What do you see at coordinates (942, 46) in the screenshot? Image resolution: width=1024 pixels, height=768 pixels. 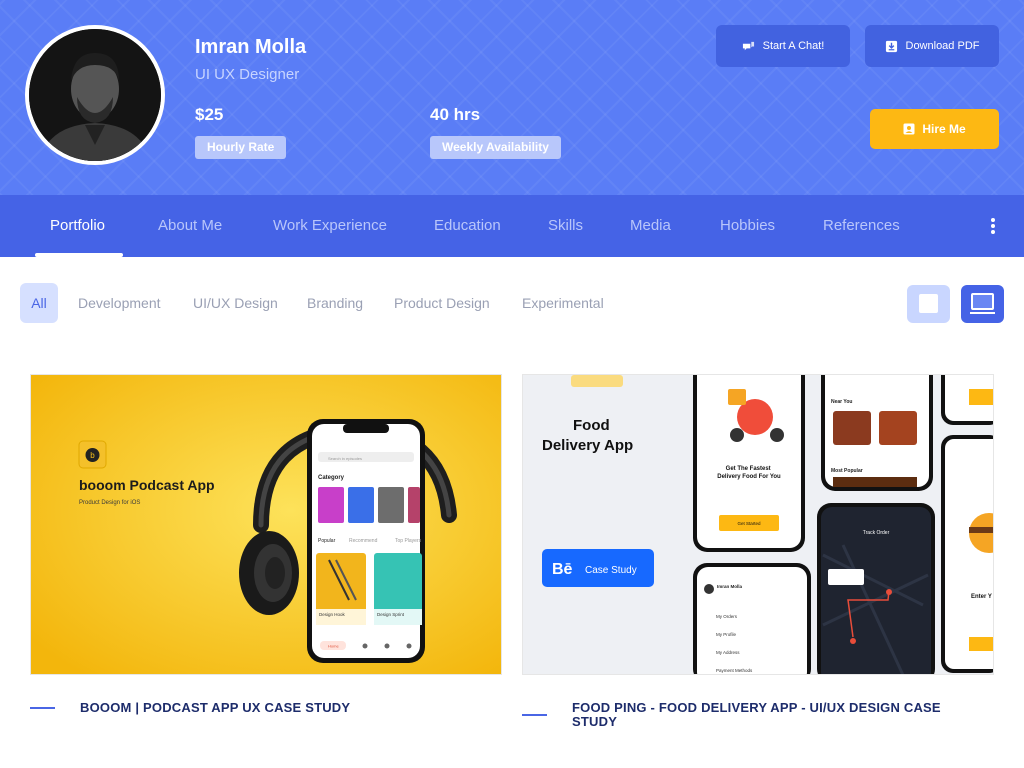 I see `download-pdf-label: Download PDF` at bounding box center [942, 46].